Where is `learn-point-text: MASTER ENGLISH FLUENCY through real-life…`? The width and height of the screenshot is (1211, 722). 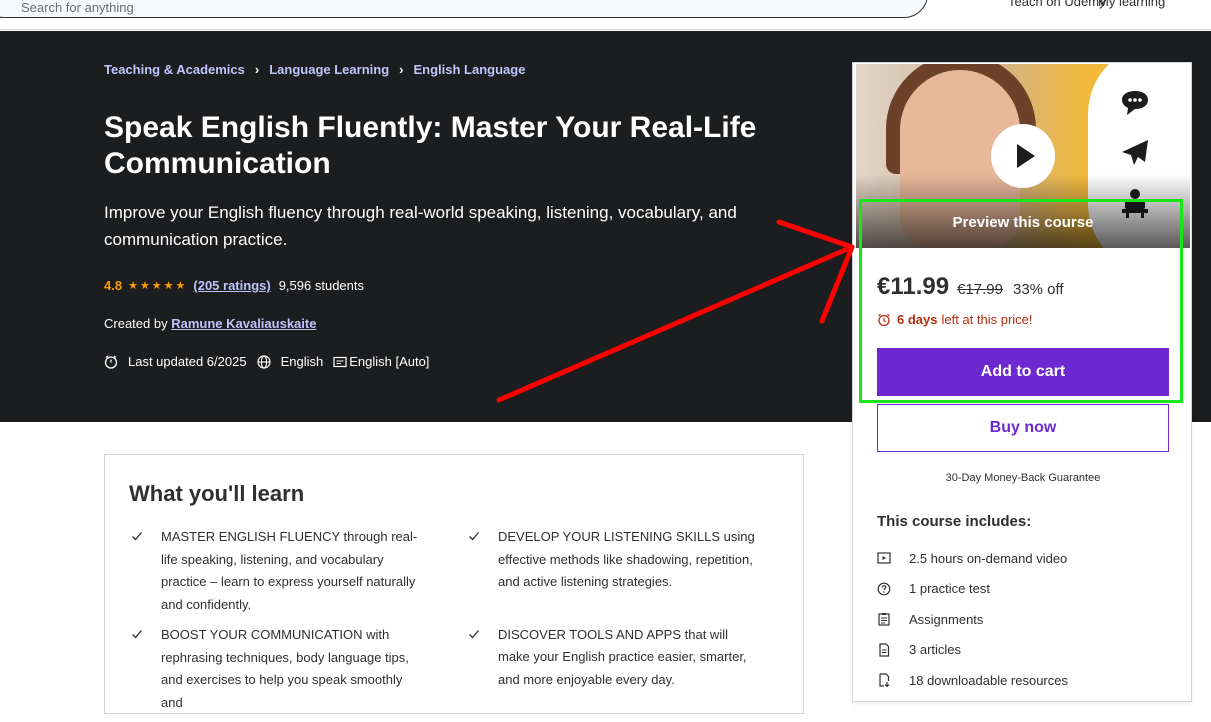 learn-point-text: MASTER ENGLISH FLUENCY through real-life… is located at coordinates (289, 570).